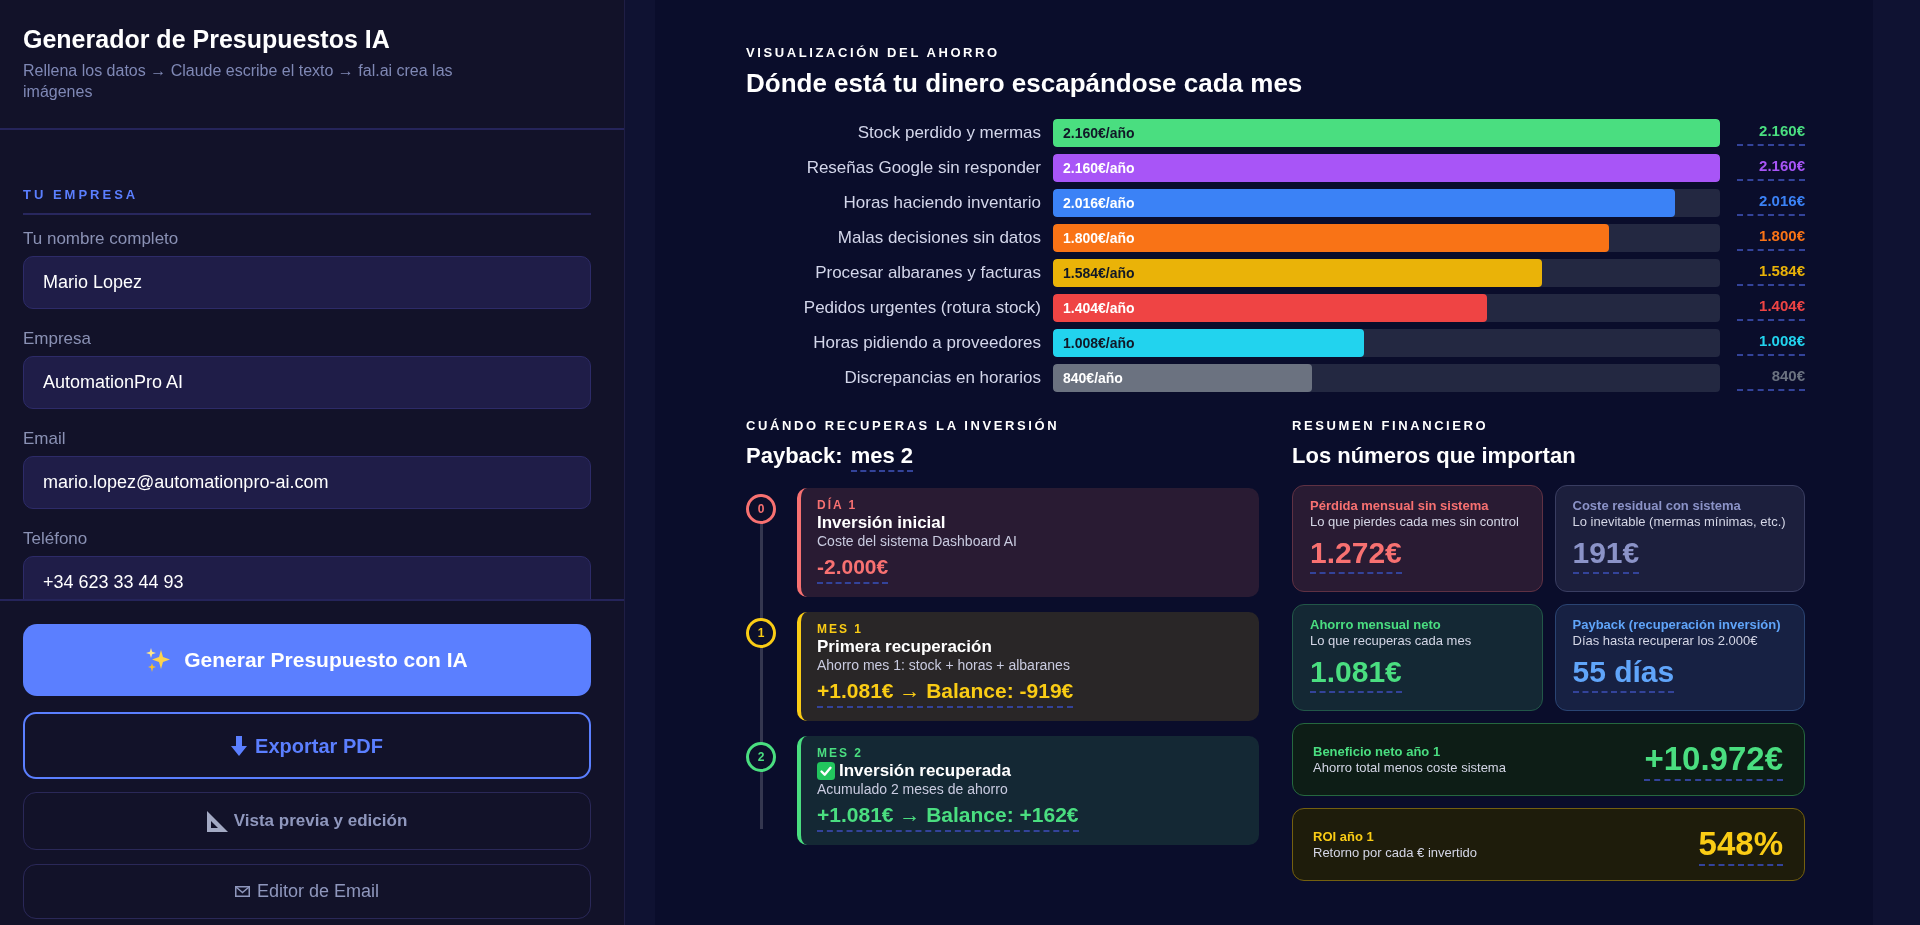  I want to click on metric-title: Coste residual con sistema, so click(1657, 506).